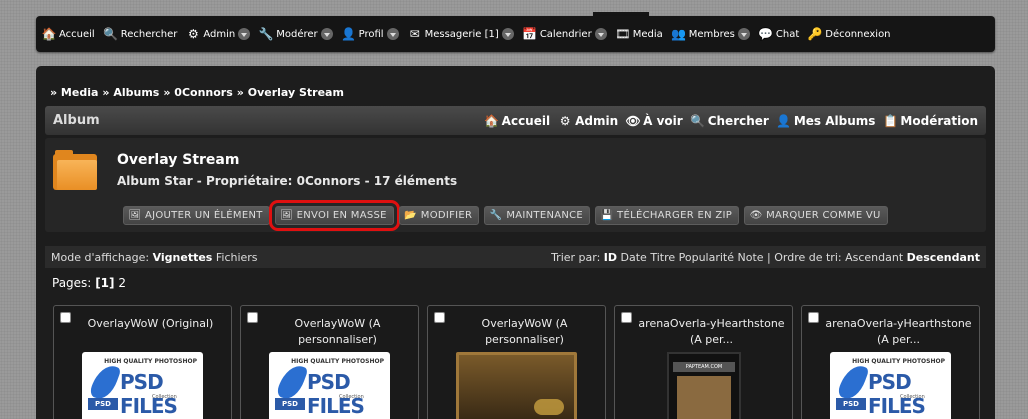  Describe the element at coordinates (197, 92) in the screenshot. I see `breadcrumb-item: » 0Connors` at that location.